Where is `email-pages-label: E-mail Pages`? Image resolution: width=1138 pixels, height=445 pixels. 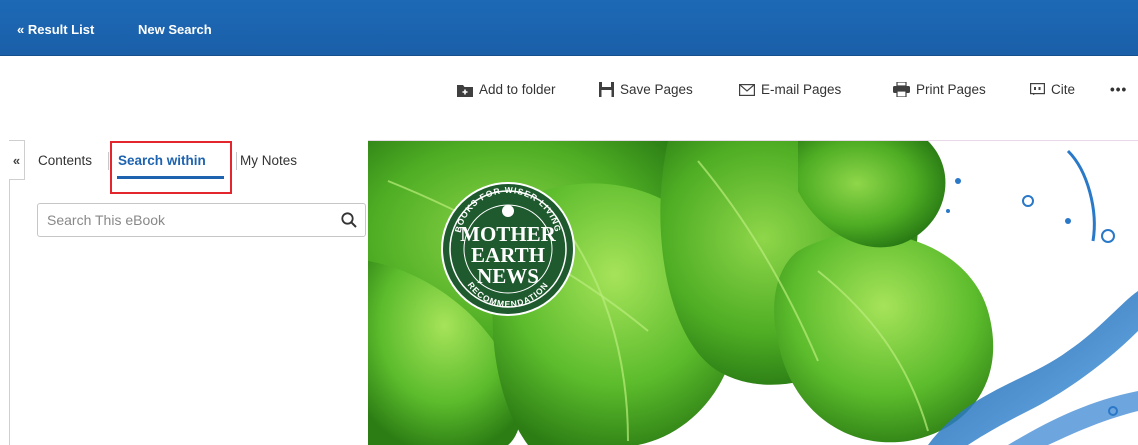 email-pages-label: E-mail Pages is located at coordinates (801, 89).